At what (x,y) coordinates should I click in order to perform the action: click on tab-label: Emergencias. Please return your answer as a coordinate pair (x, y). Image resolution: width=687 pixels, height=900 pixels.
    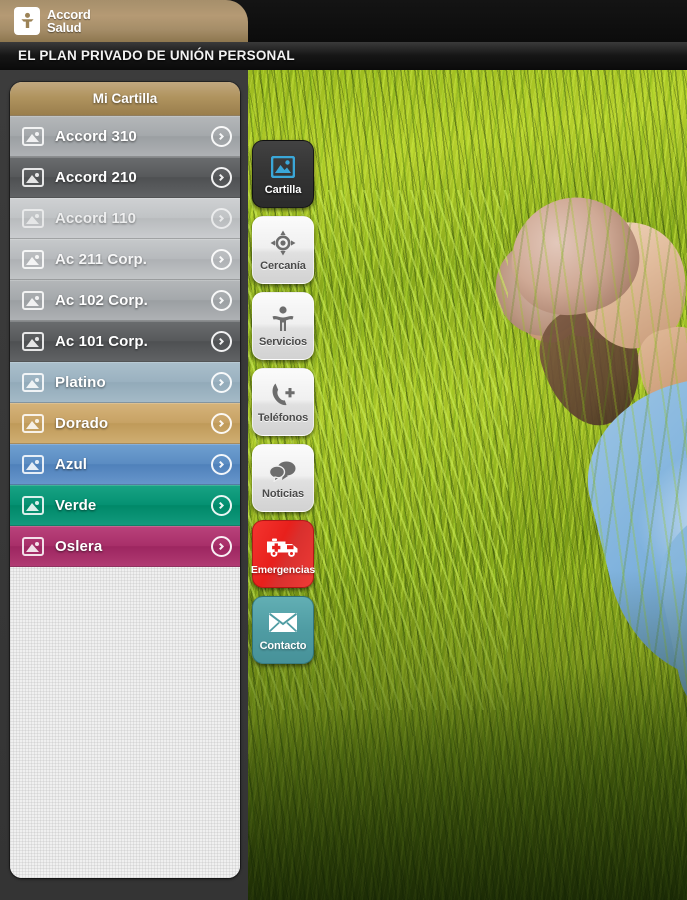
    Looking at the image, I should click on (283, 569).